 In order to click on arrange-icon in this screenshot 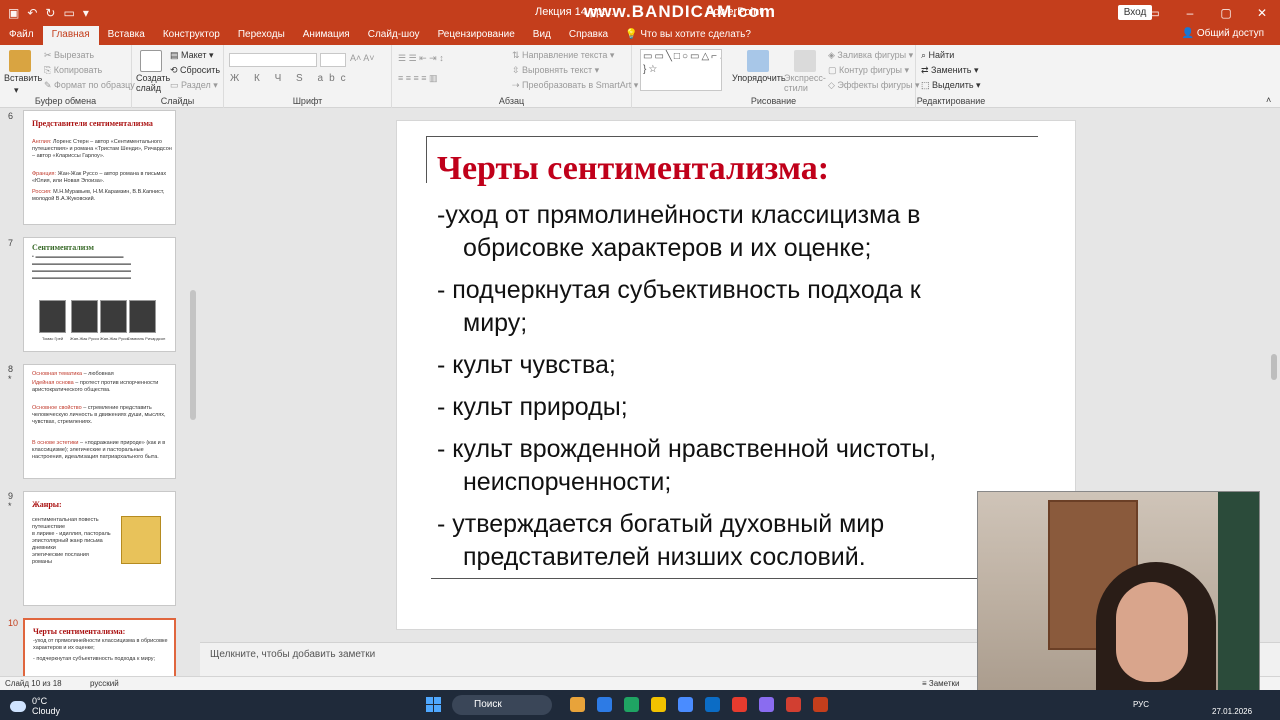, I will do `click(758, 61)`.